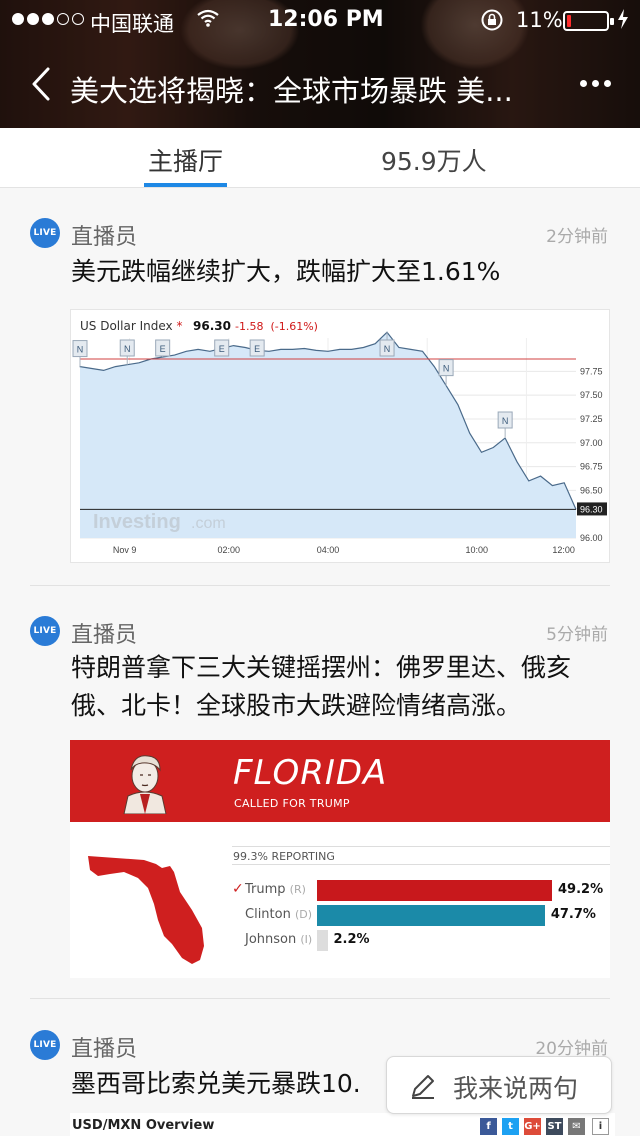  Describe the element at coordinates (310, 773) in the screenshot. I see `state-name: FLORIDA` at that location.